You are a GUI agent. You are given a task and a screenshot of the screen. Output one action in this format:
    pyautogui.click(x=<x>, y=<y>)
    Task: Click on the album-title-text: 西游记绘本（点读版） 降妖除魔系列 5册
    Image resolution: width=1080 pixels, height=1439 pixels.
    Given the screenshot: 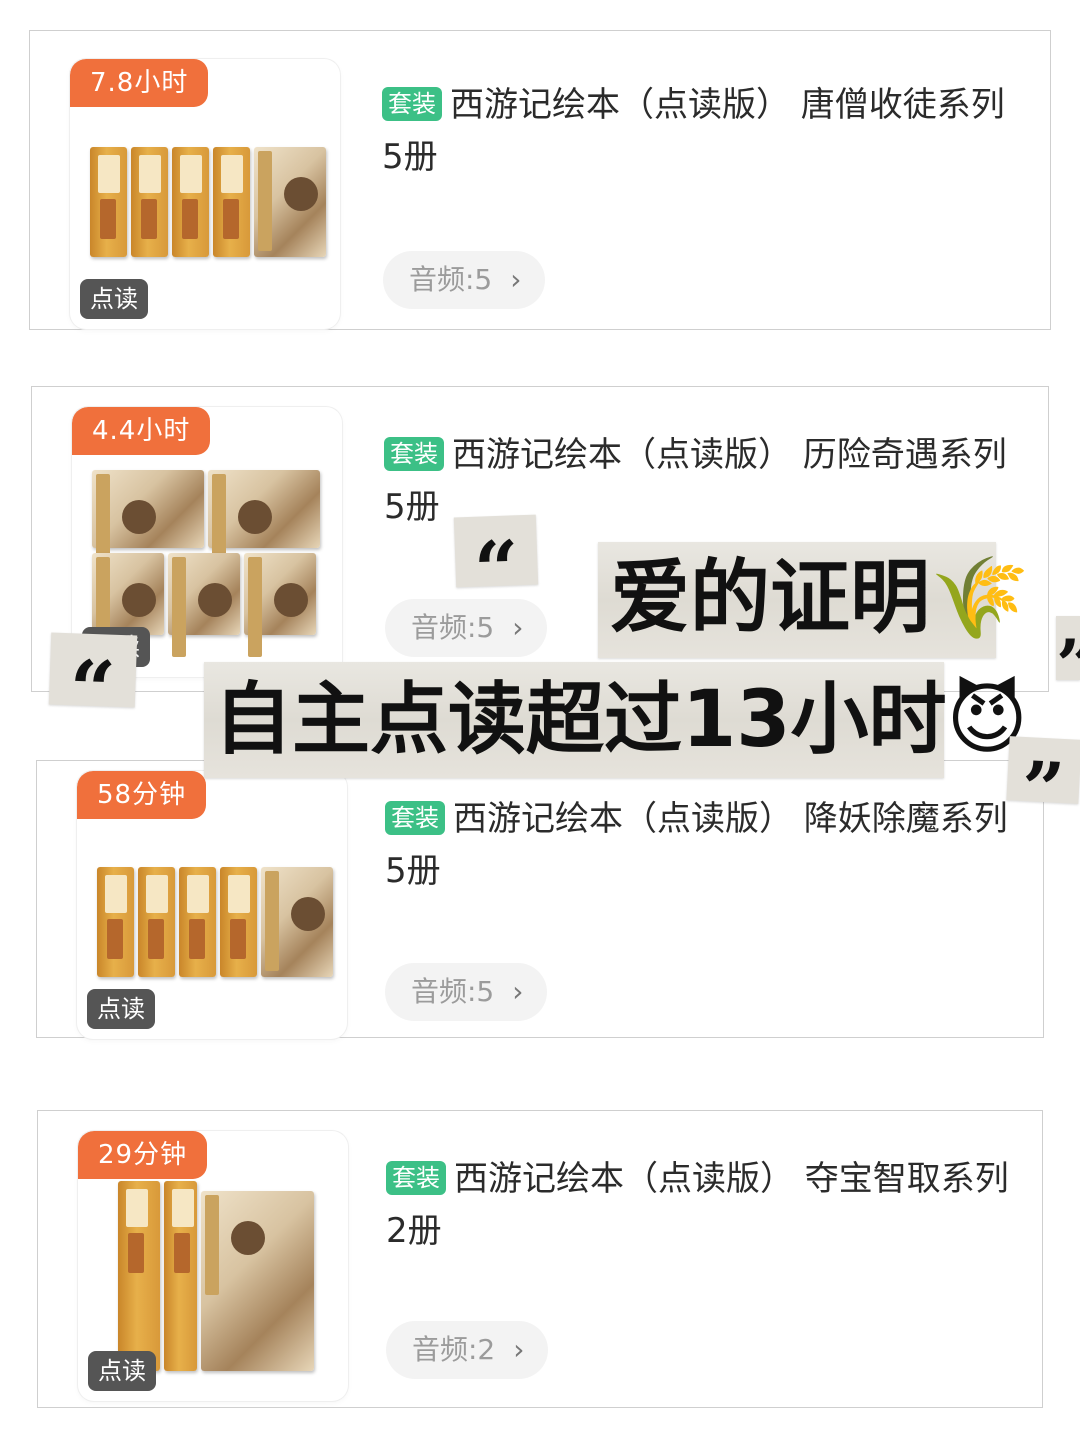 What is the action you would take?
    pyautogui.click(x=696, y=845)
    